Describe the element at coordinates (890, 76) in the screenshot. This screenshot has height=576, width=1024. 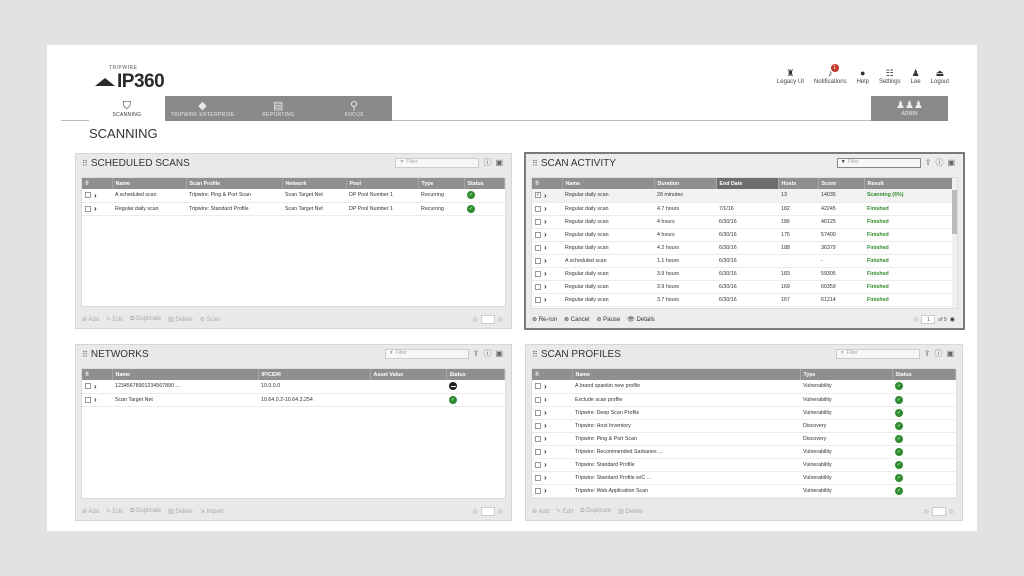
I see `settings-link: ☷ Settings` at that location.